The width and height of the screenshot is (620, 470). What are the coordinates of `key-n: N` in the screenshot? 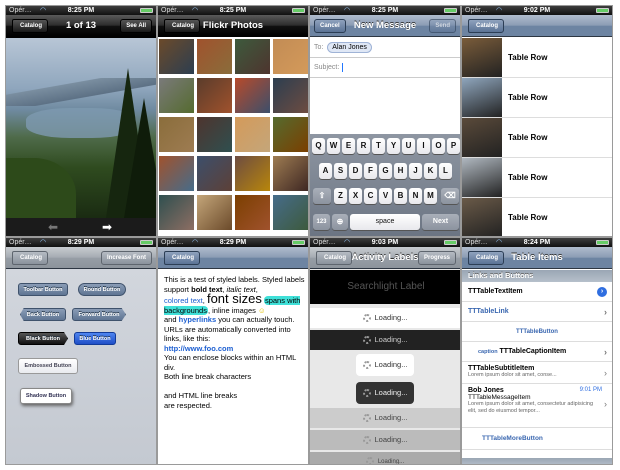 It's located at (415, 196).